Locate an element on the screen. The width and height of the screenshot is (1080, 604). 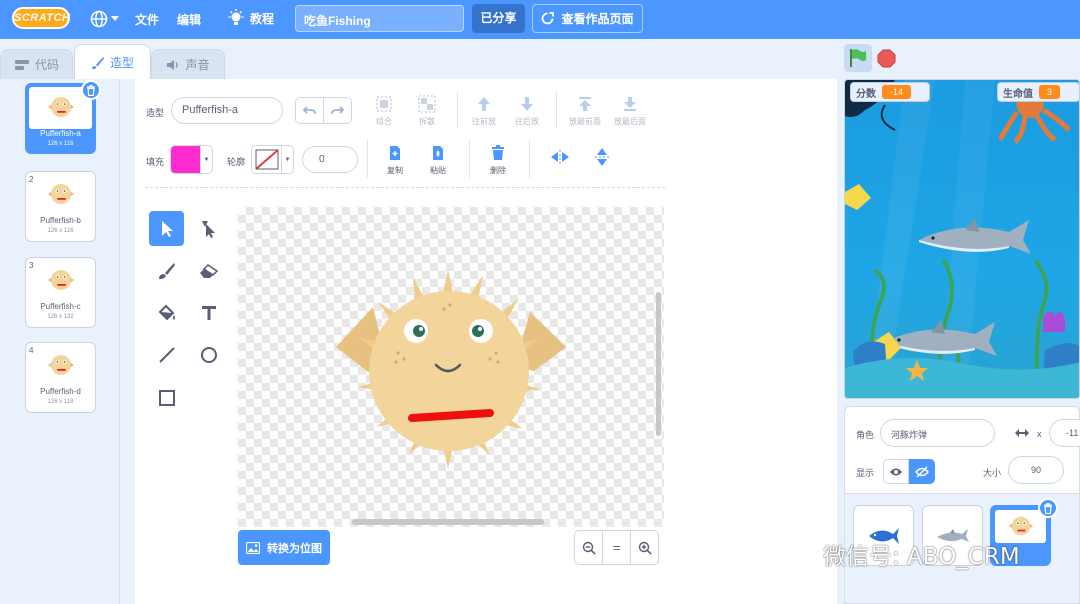
see-project-page-button: 查看作品页面 is located at coordinates (587, 18).